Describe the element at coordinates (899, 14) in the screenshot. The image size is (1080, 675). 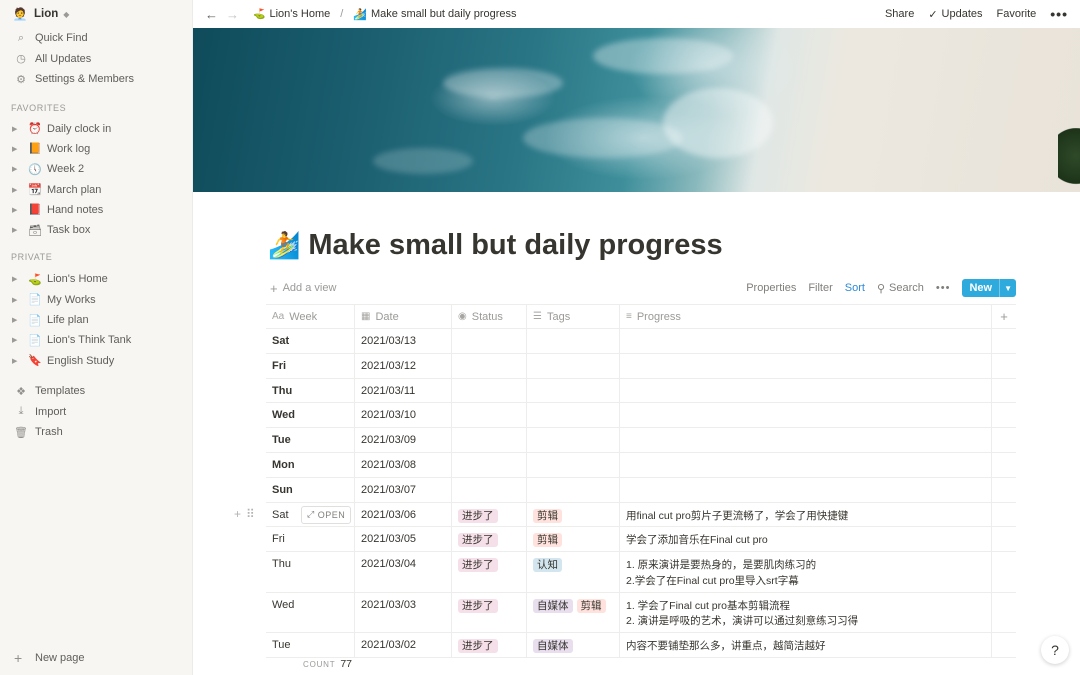
I see `share-button: Share` at that location.